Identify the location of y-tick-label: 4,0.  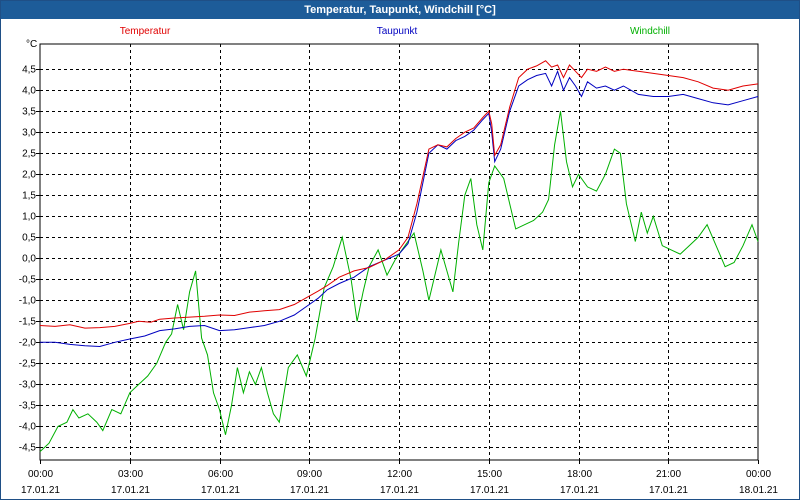
(29, 91).